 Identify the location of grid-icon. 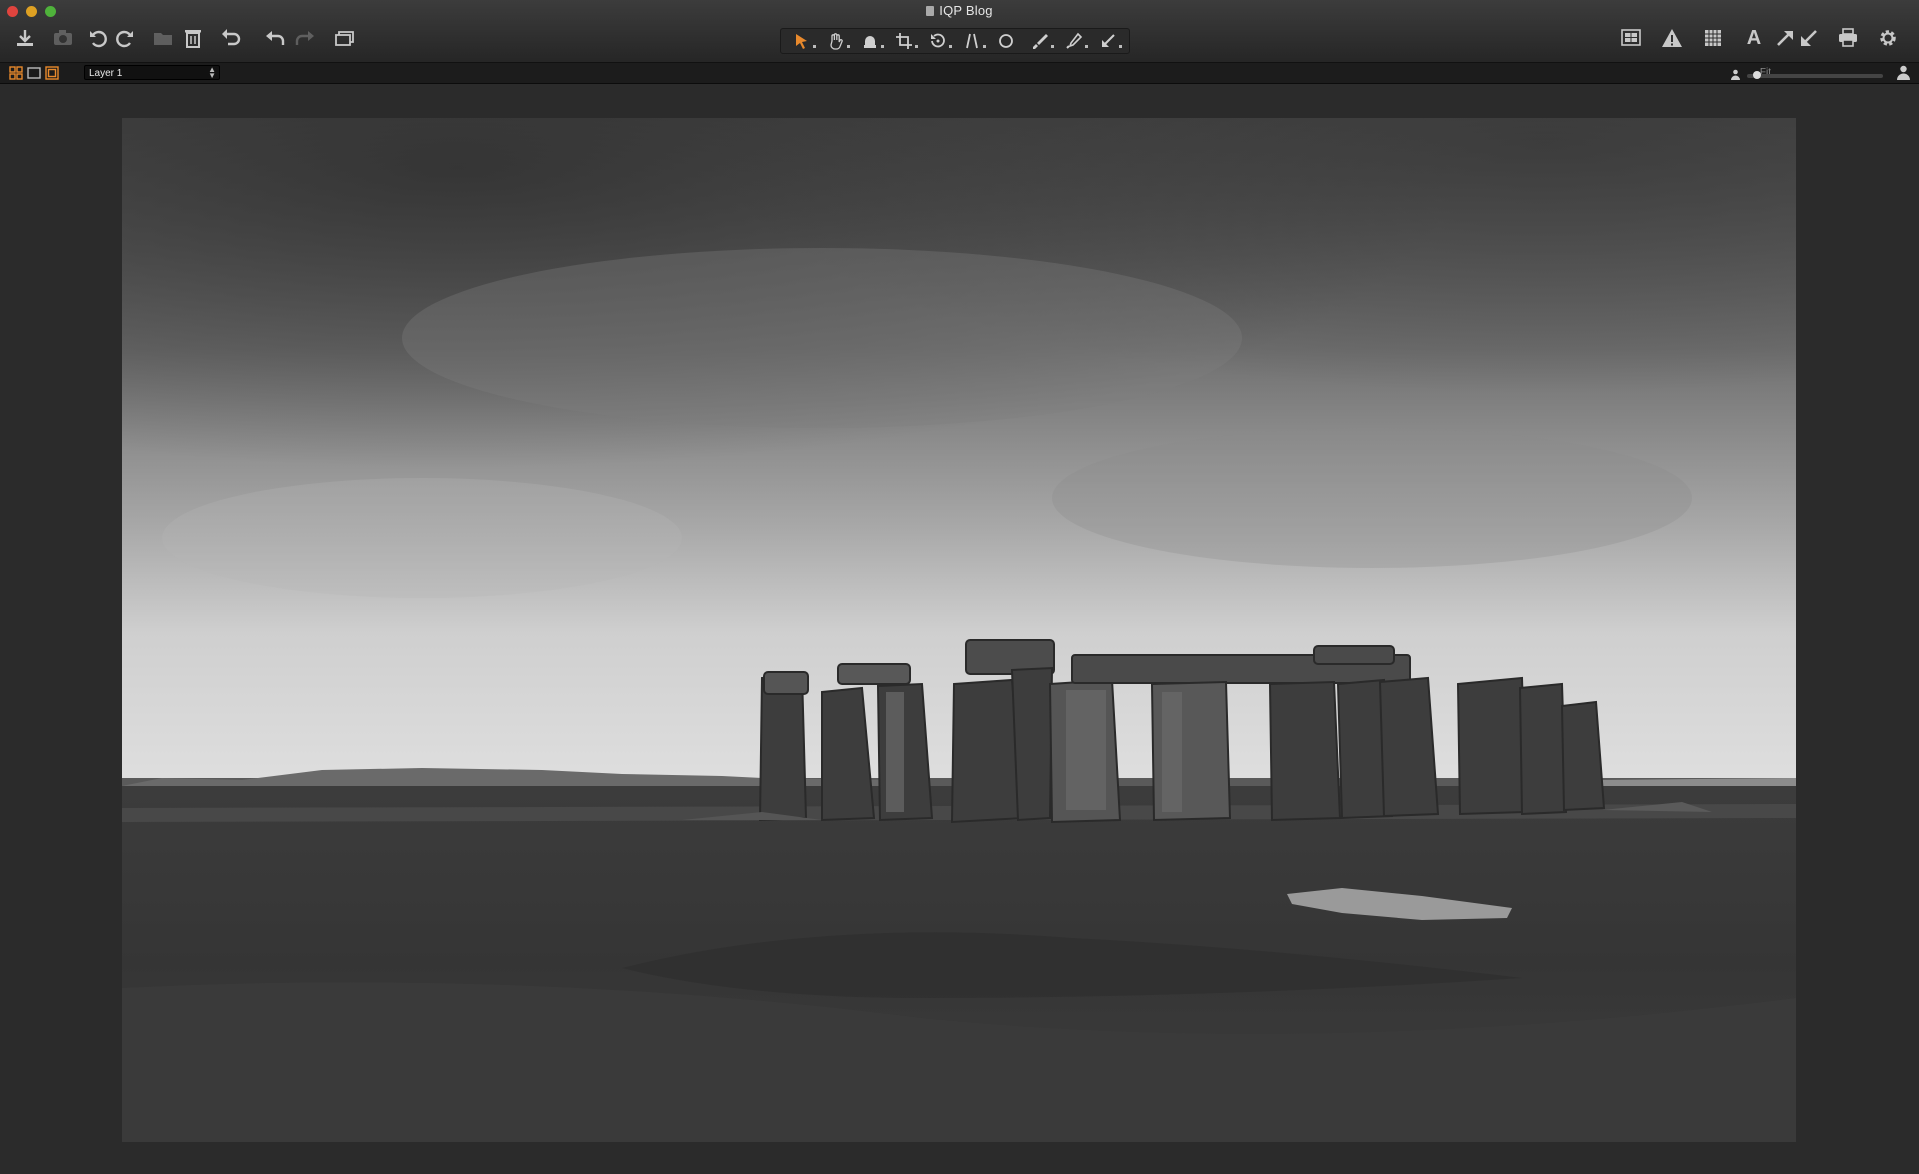
(1713, 38).